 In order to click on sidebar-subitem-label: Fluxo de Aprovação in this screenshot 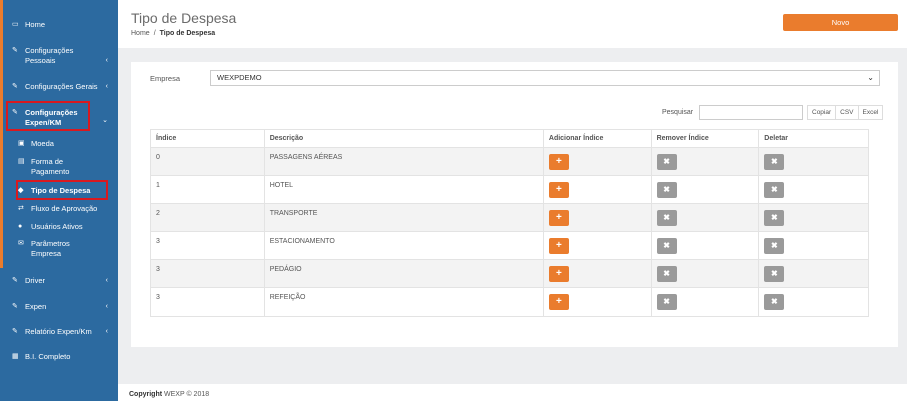, I will do `click(64, 208)`.